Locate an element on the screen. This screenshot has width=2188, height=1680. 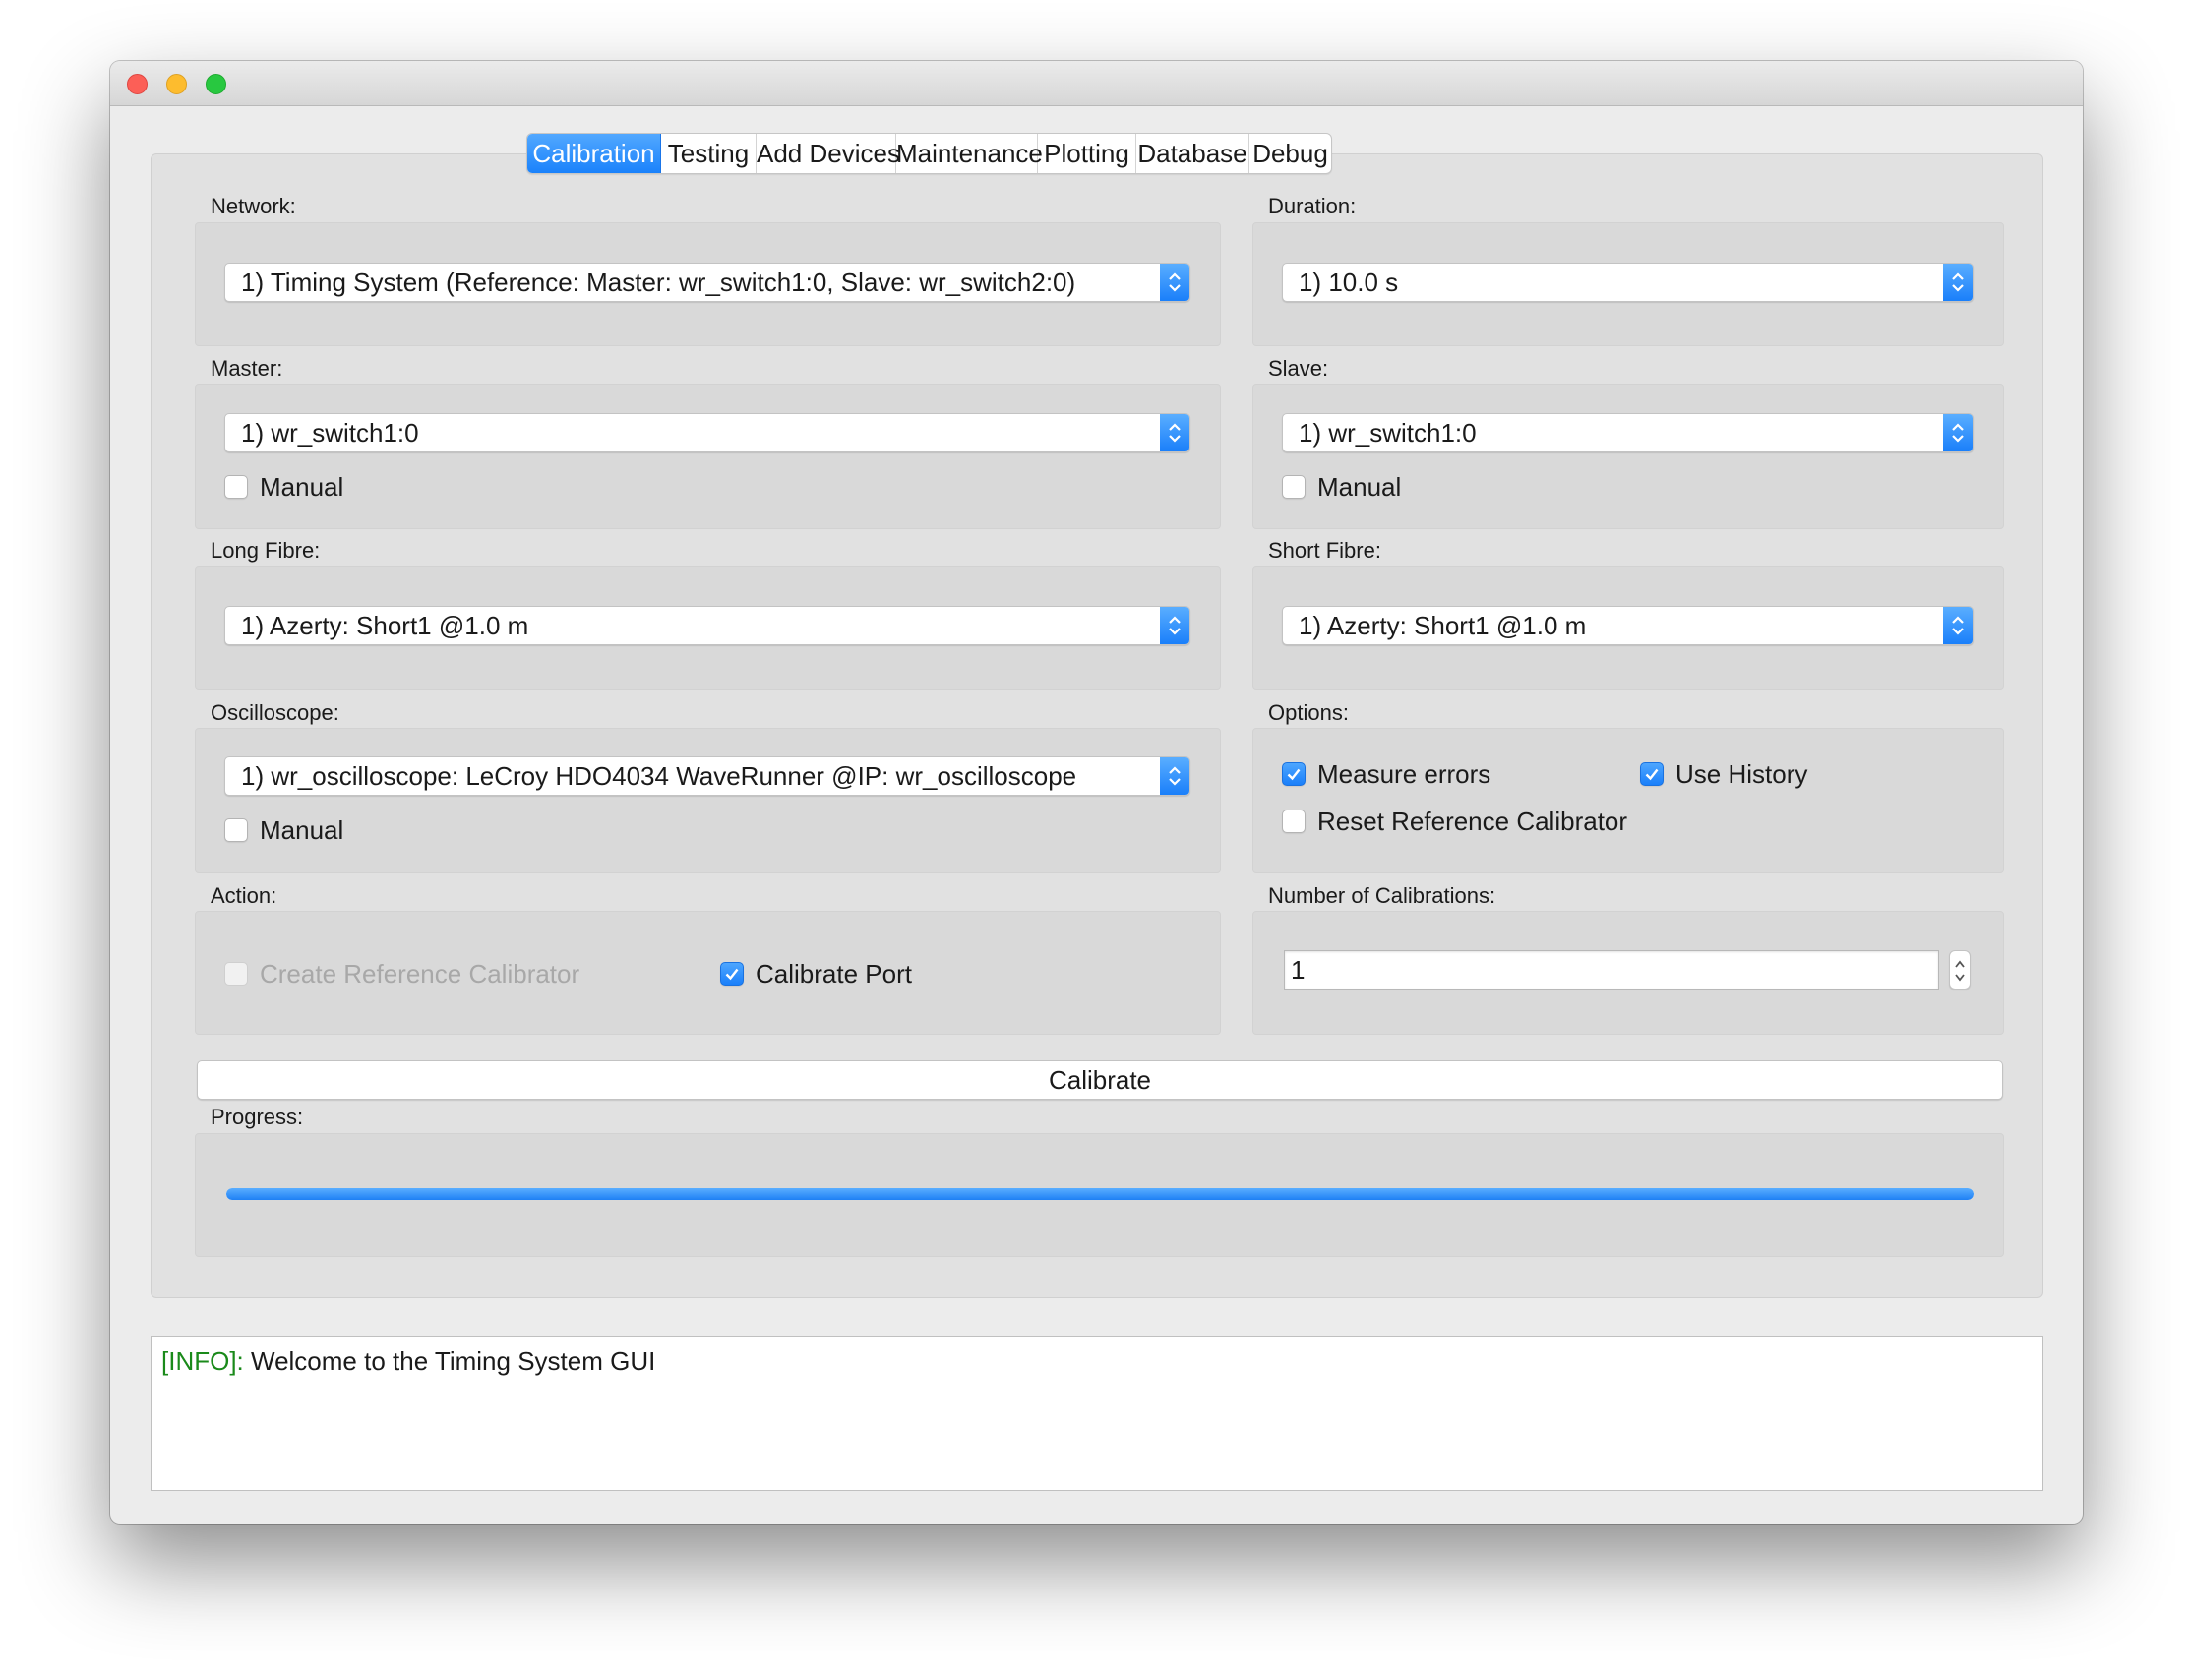
action-label: Action: is located at coordinates (244, 895).